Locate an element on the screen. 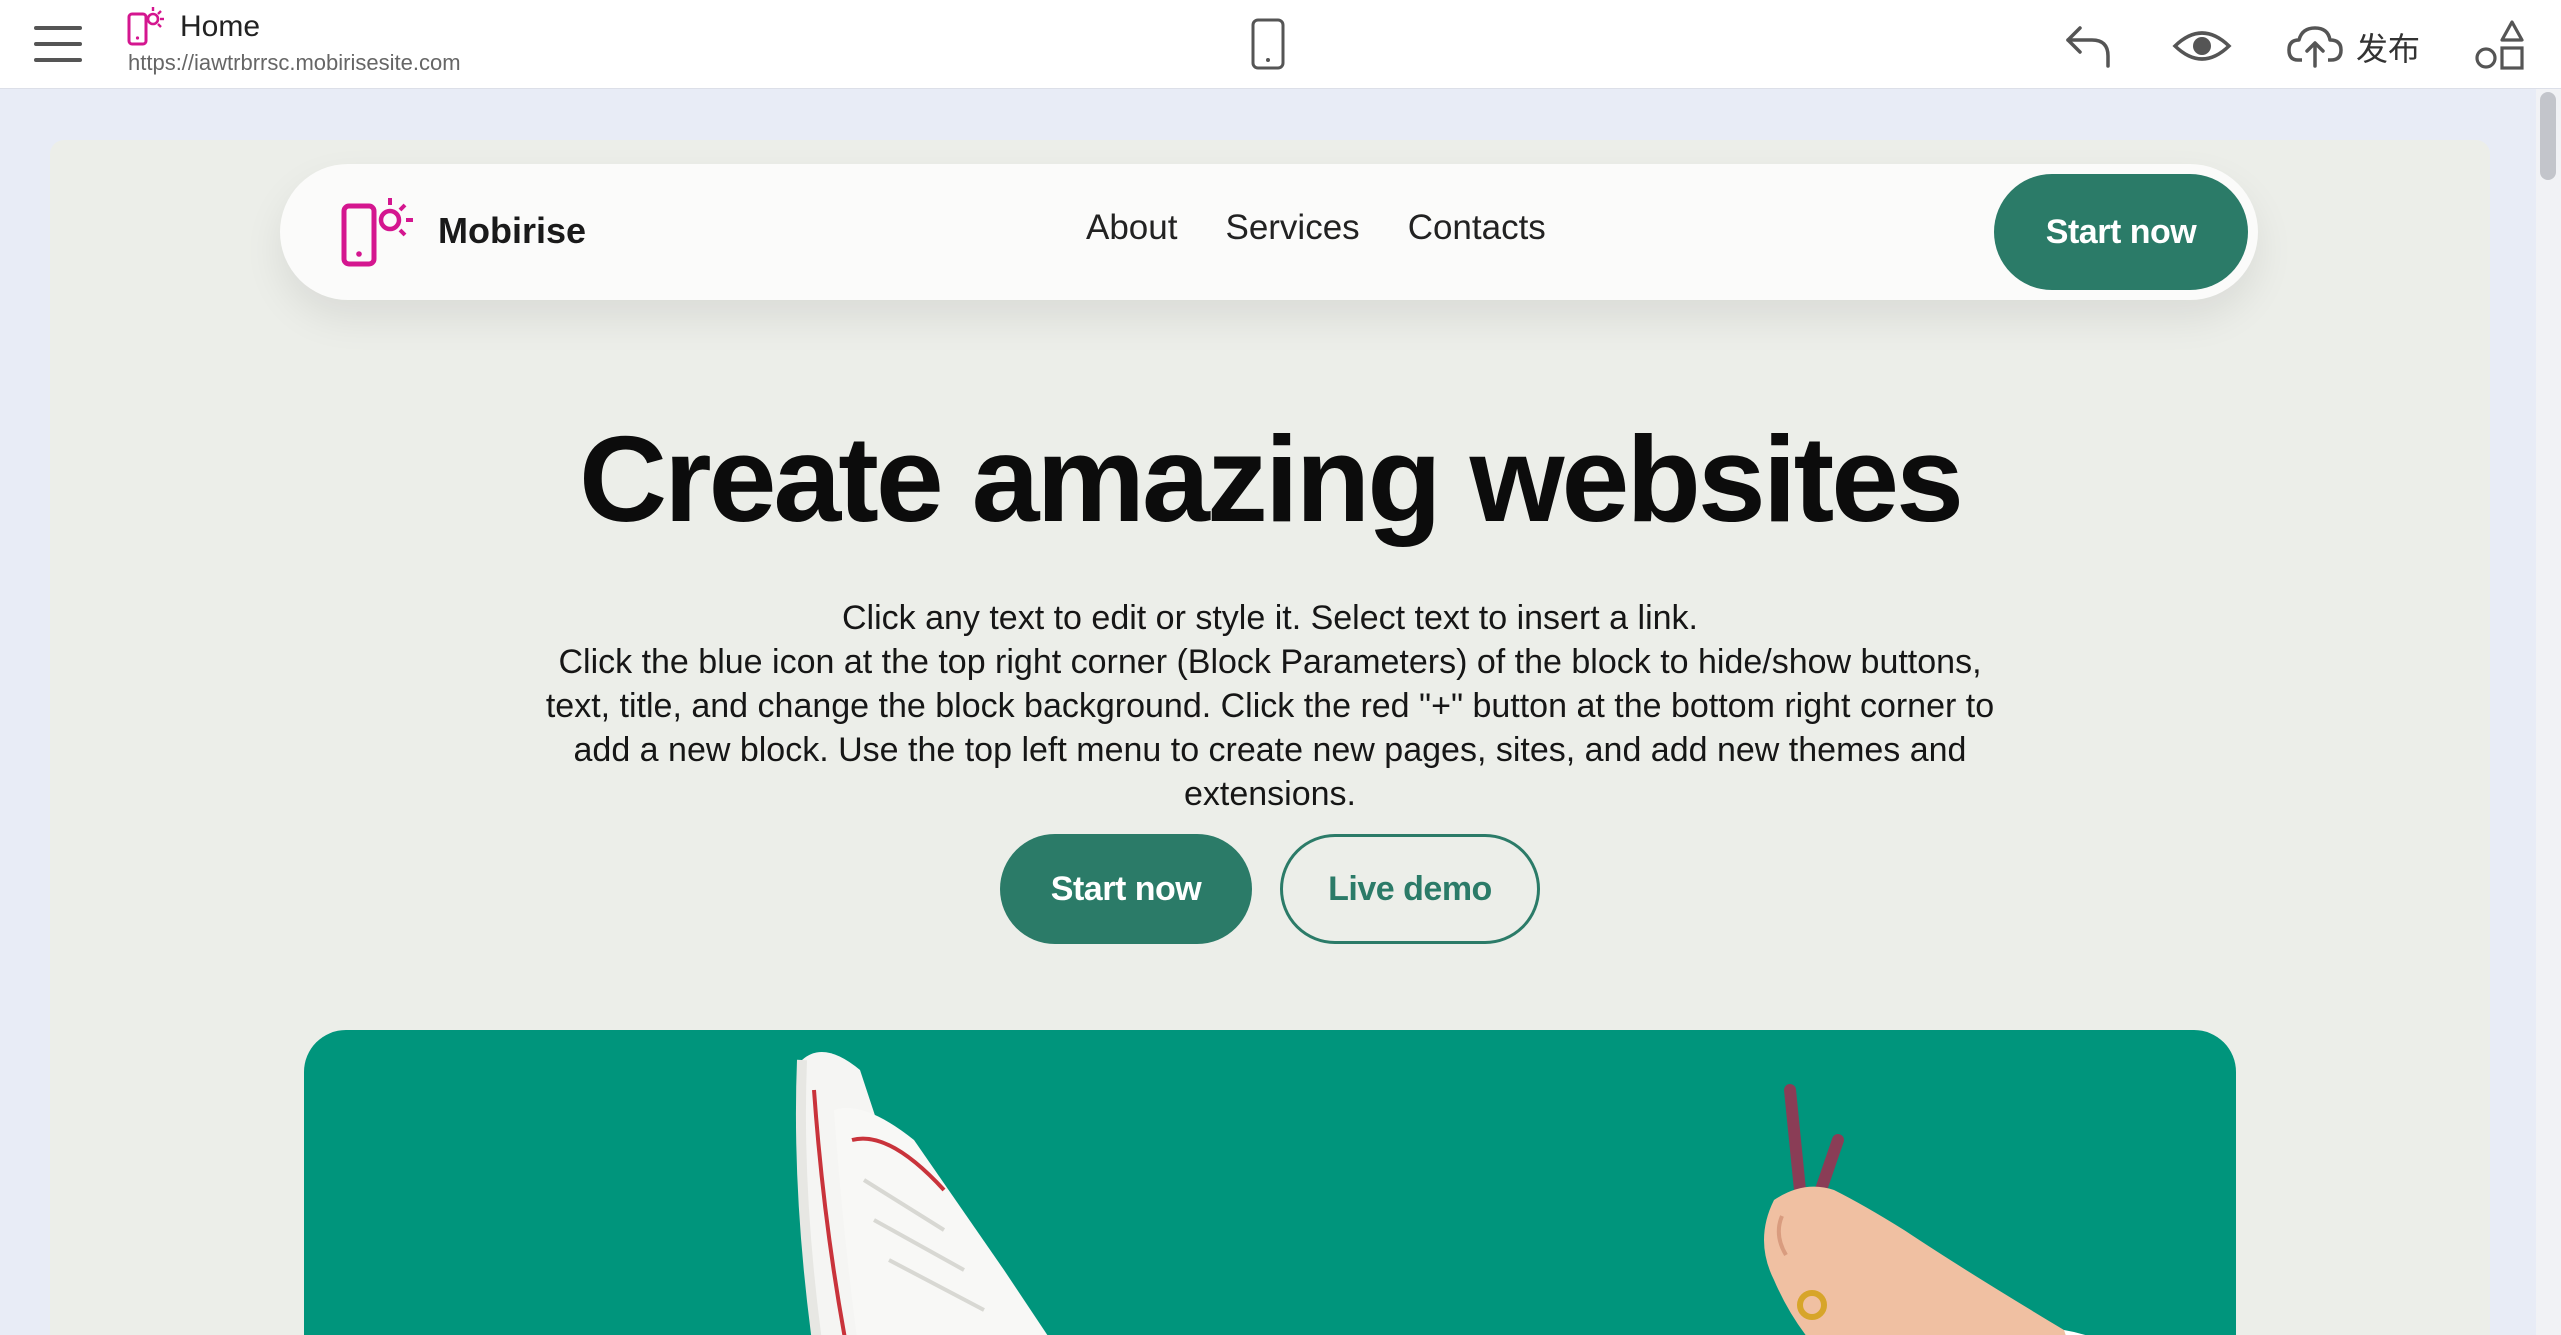 The width and height of the screenshot is (2561, 1335). shapes-icon is located at coordinates (2501, 46).